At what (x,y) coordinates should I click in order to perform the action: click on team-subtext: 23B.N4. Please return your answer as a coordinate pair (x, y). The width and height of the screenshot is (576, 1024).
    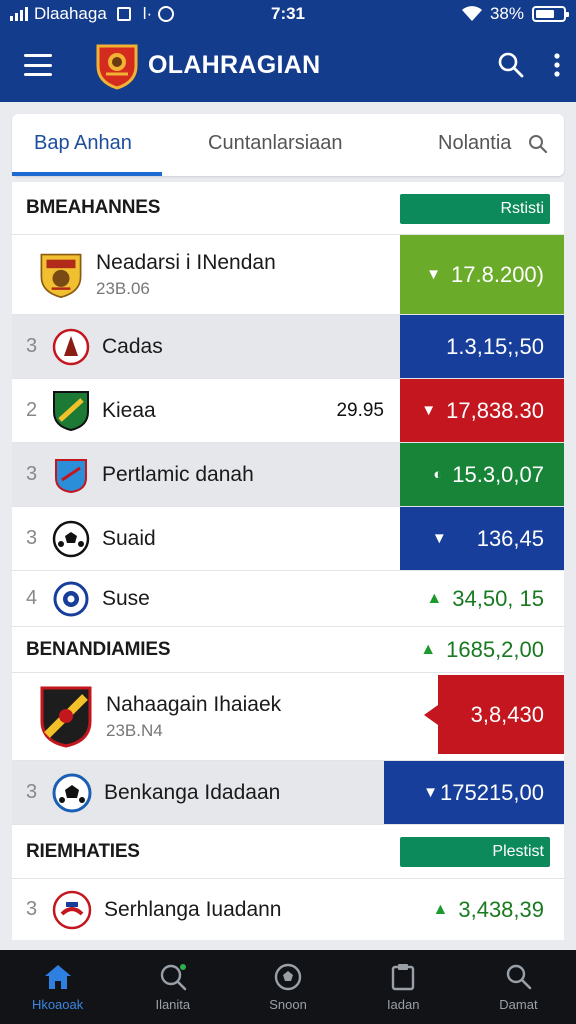
    Looking at the image, I should click on (134, 730).